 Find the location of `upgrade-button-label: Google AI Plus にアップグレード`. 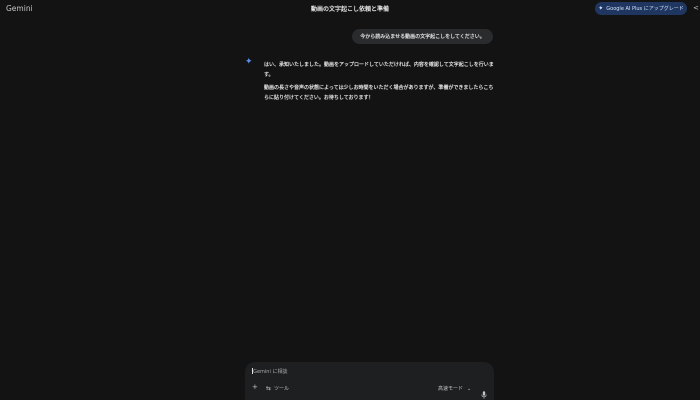

upgrade-button-label: Google AI Plus にアップグレード is located at coordinates (645, 9).